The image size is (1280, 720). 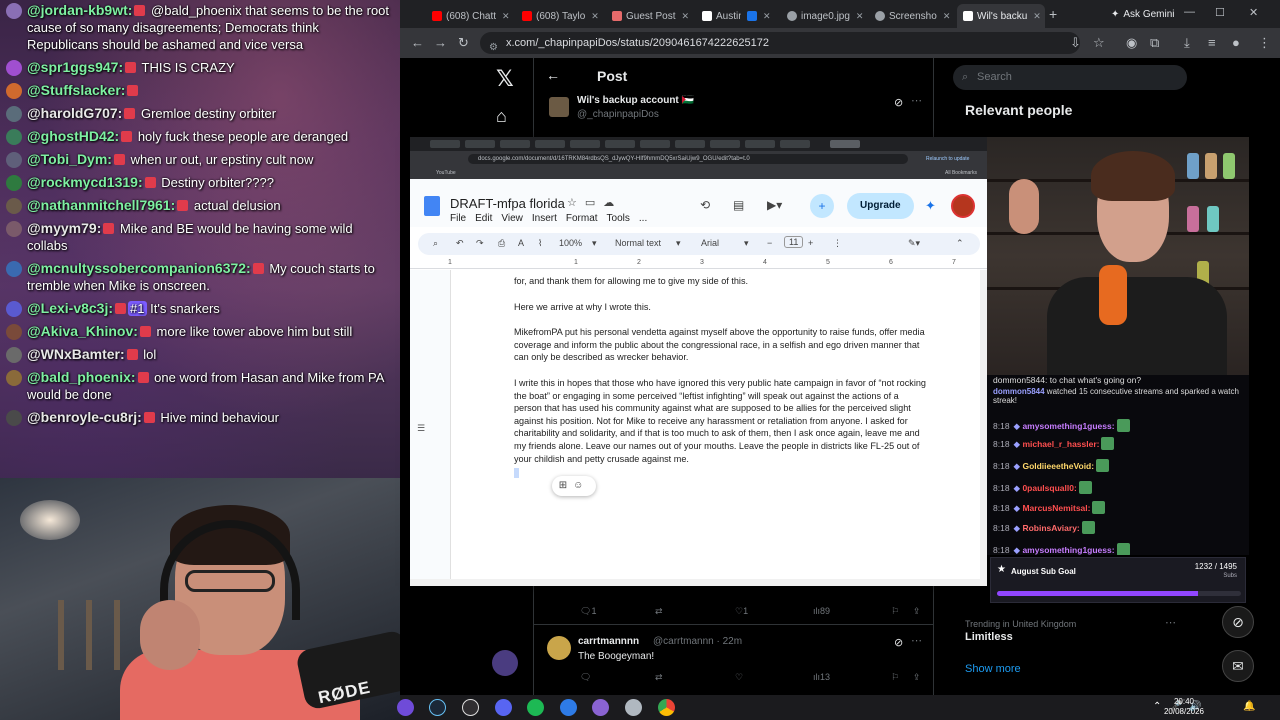 I want to click on all-bookmarks: All Bookmarks, so click(x=961, y=173).